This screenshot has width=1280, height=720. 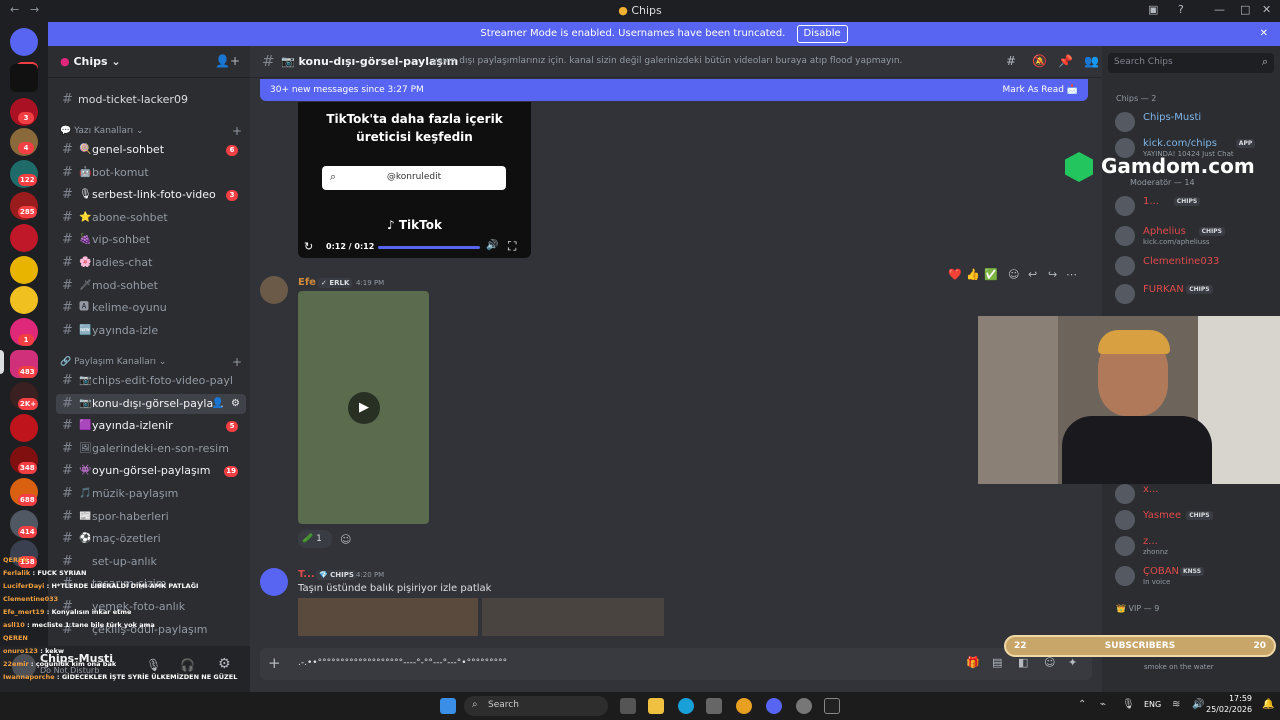 I want to click on add-member-icon: 👤+, so click(x=227, y=61).